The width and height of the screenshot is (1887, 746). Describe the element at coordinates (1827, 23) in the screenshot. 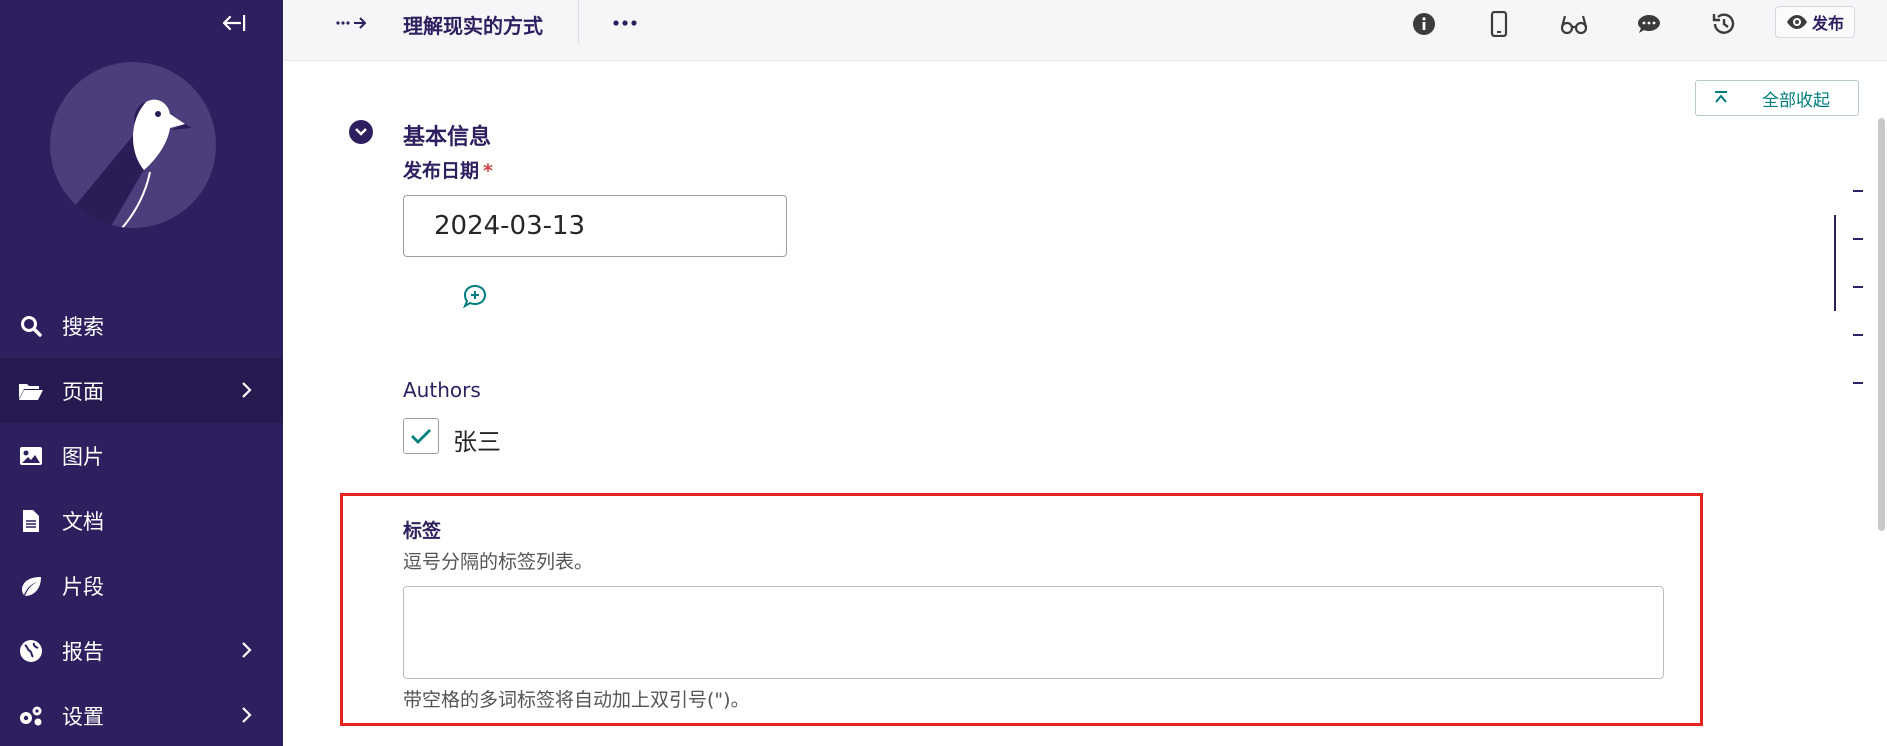

I see `publish-label: 发布` at that location.